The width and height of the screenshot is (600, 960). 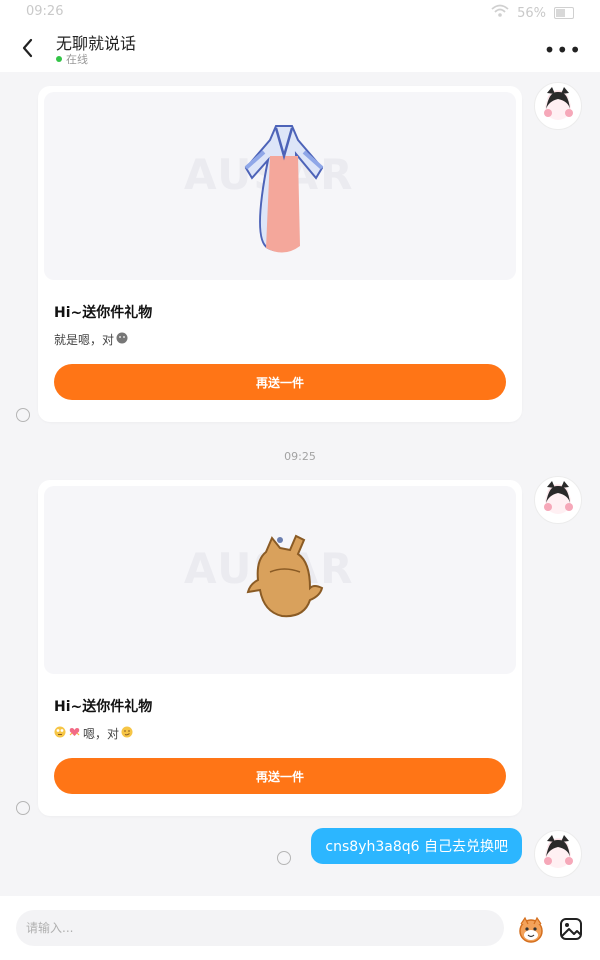 What do you see at coordinates (571, 929) in the screenshot?
I see `image-icon` at bounding box center [571, 929].